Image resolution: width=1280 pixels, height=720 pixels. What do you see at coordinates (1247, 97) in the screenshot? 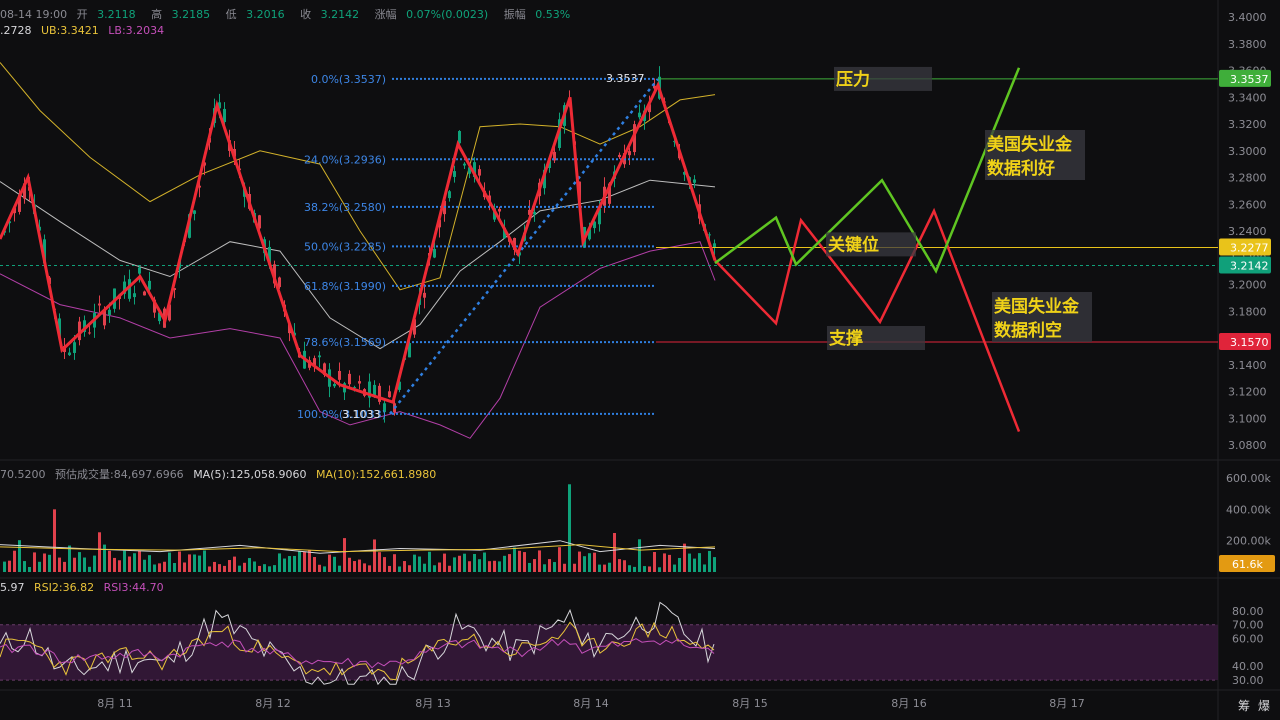
I see `price-tick: 3.3400` at bounding box center [1247, 97].